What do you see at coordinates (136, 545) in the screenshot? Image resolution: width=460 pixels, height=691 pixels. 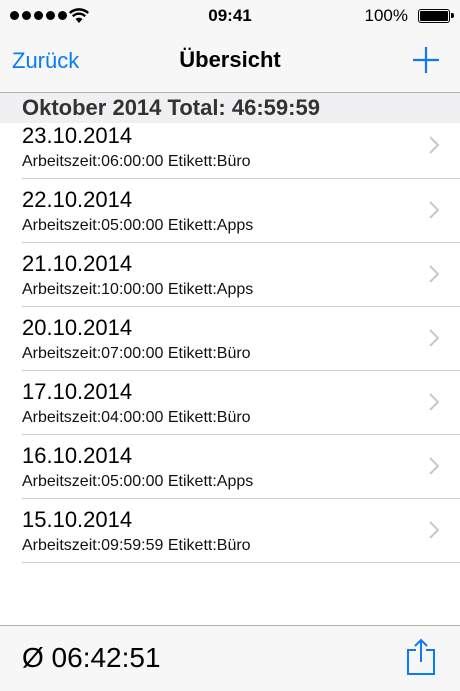 I see `entry-detail: Arbeitszeit:09:59:59 Etikett:Büro` at bounding box center [136, 545].